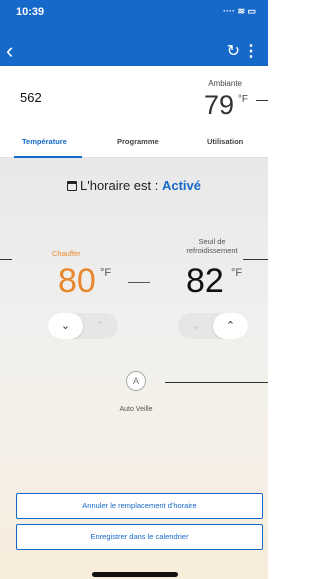 This screenshot has width=320, height=579. I want to click on back-icon: ‹, so click(9, 51).